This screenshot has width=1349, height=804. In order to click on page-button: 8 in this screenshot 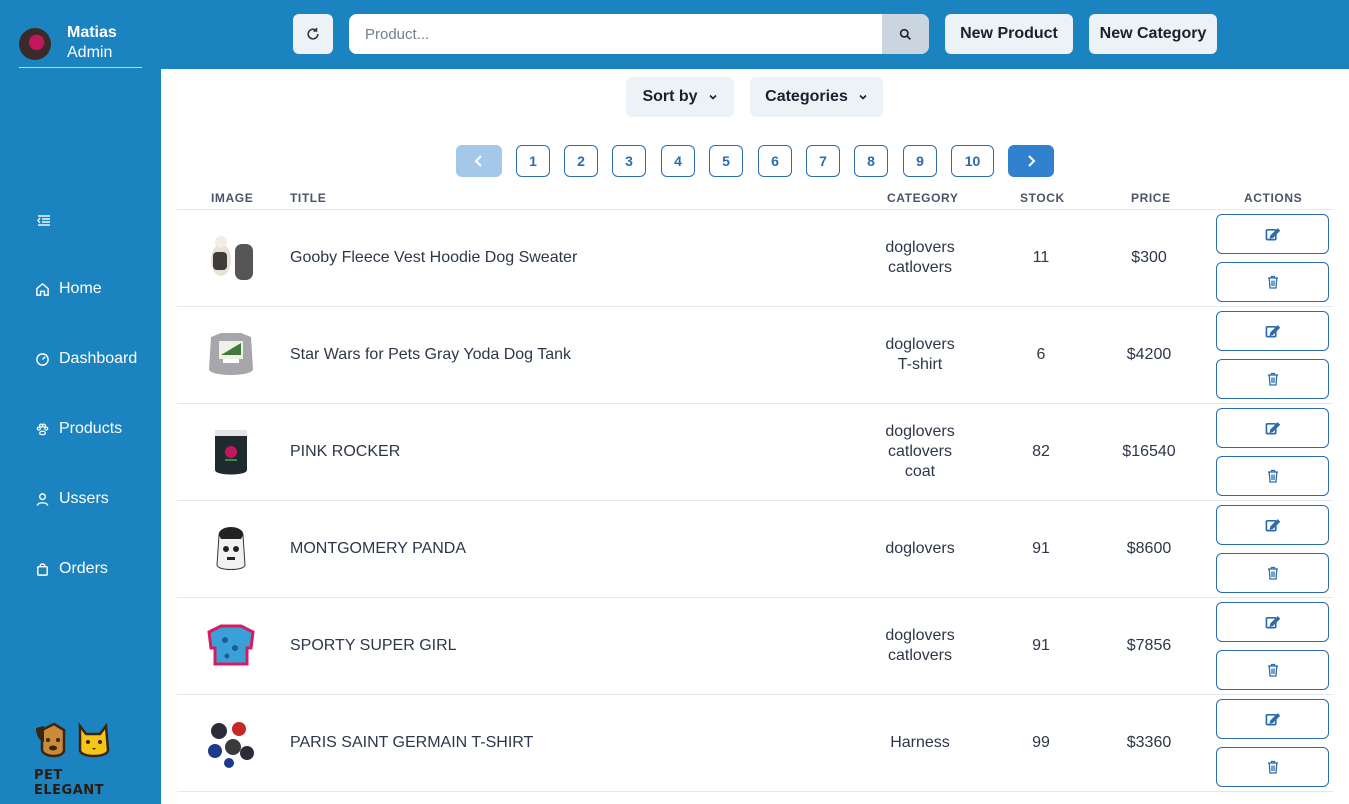, I will do `click(871, 161)`.